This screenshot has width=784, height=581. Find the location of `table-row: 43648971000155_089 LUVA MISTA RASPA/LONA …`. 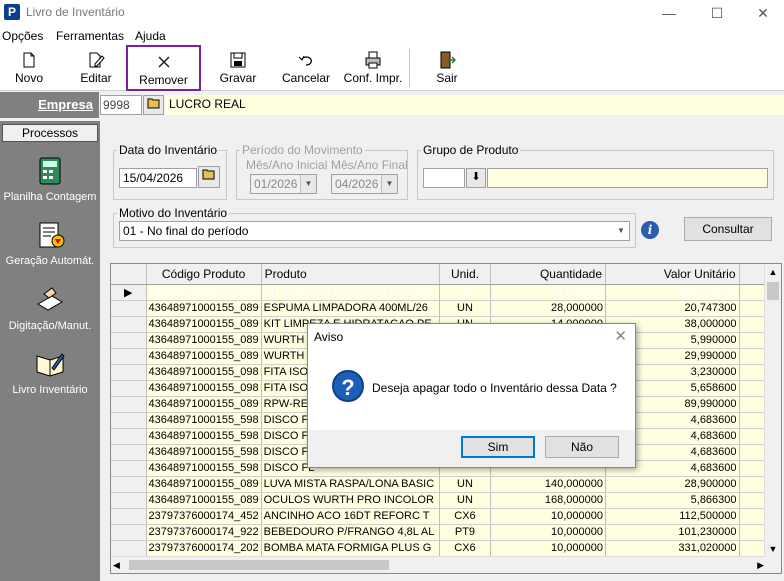

table-row: 43648971000155_089 LUVA MISTA RASPA/LONA … is located at coordinates (446, 484).